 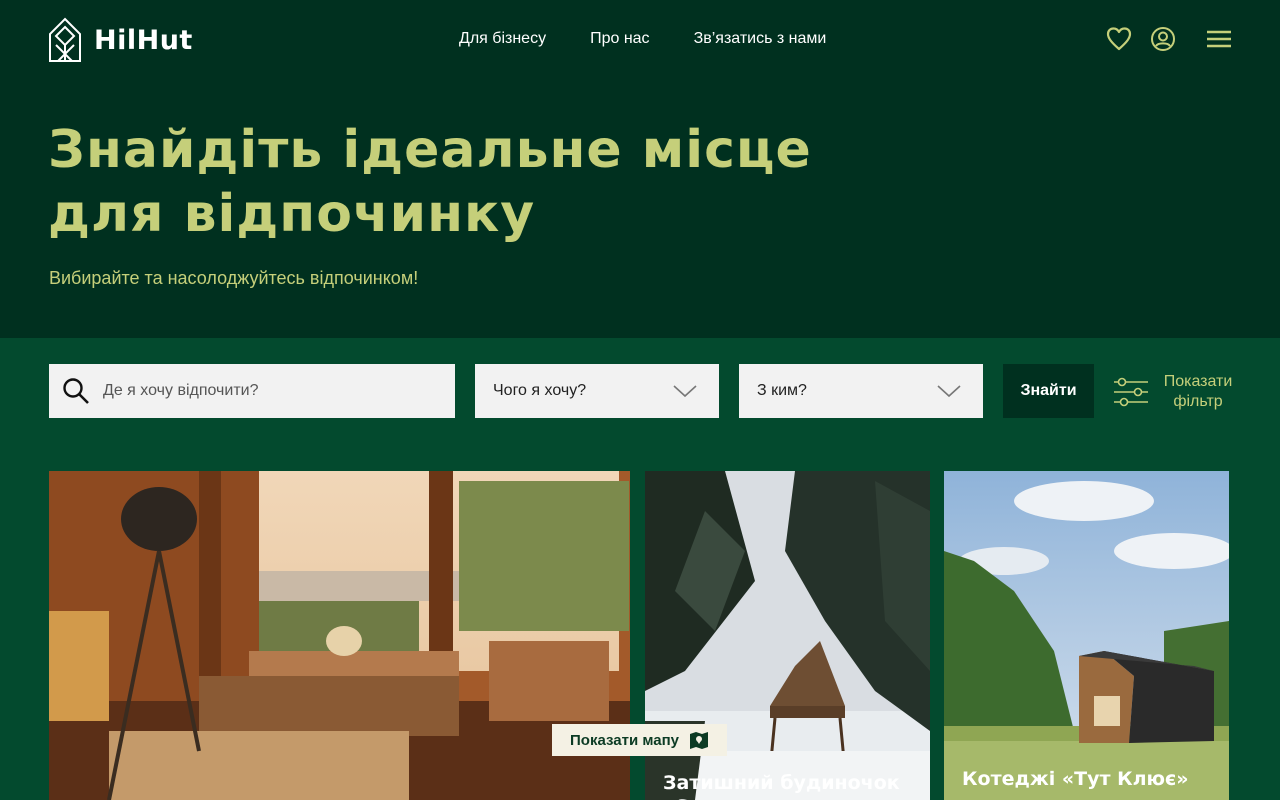 I want to click on where-input, so click(x=263, y=391).